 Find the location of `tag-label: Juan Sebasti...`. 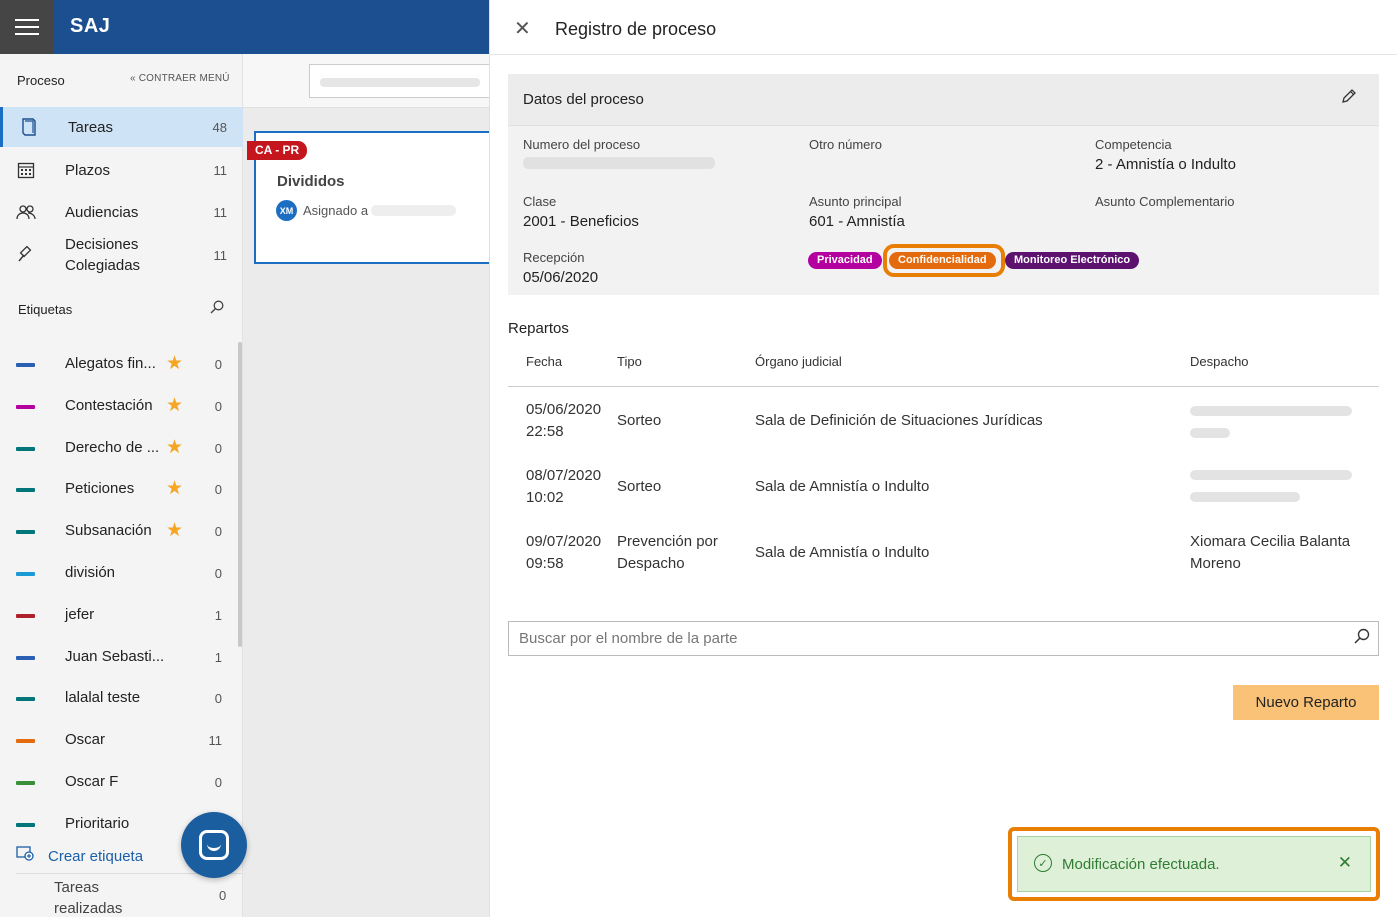

tag-label: Juan Sebasti... is located at coordinates (115, 656).